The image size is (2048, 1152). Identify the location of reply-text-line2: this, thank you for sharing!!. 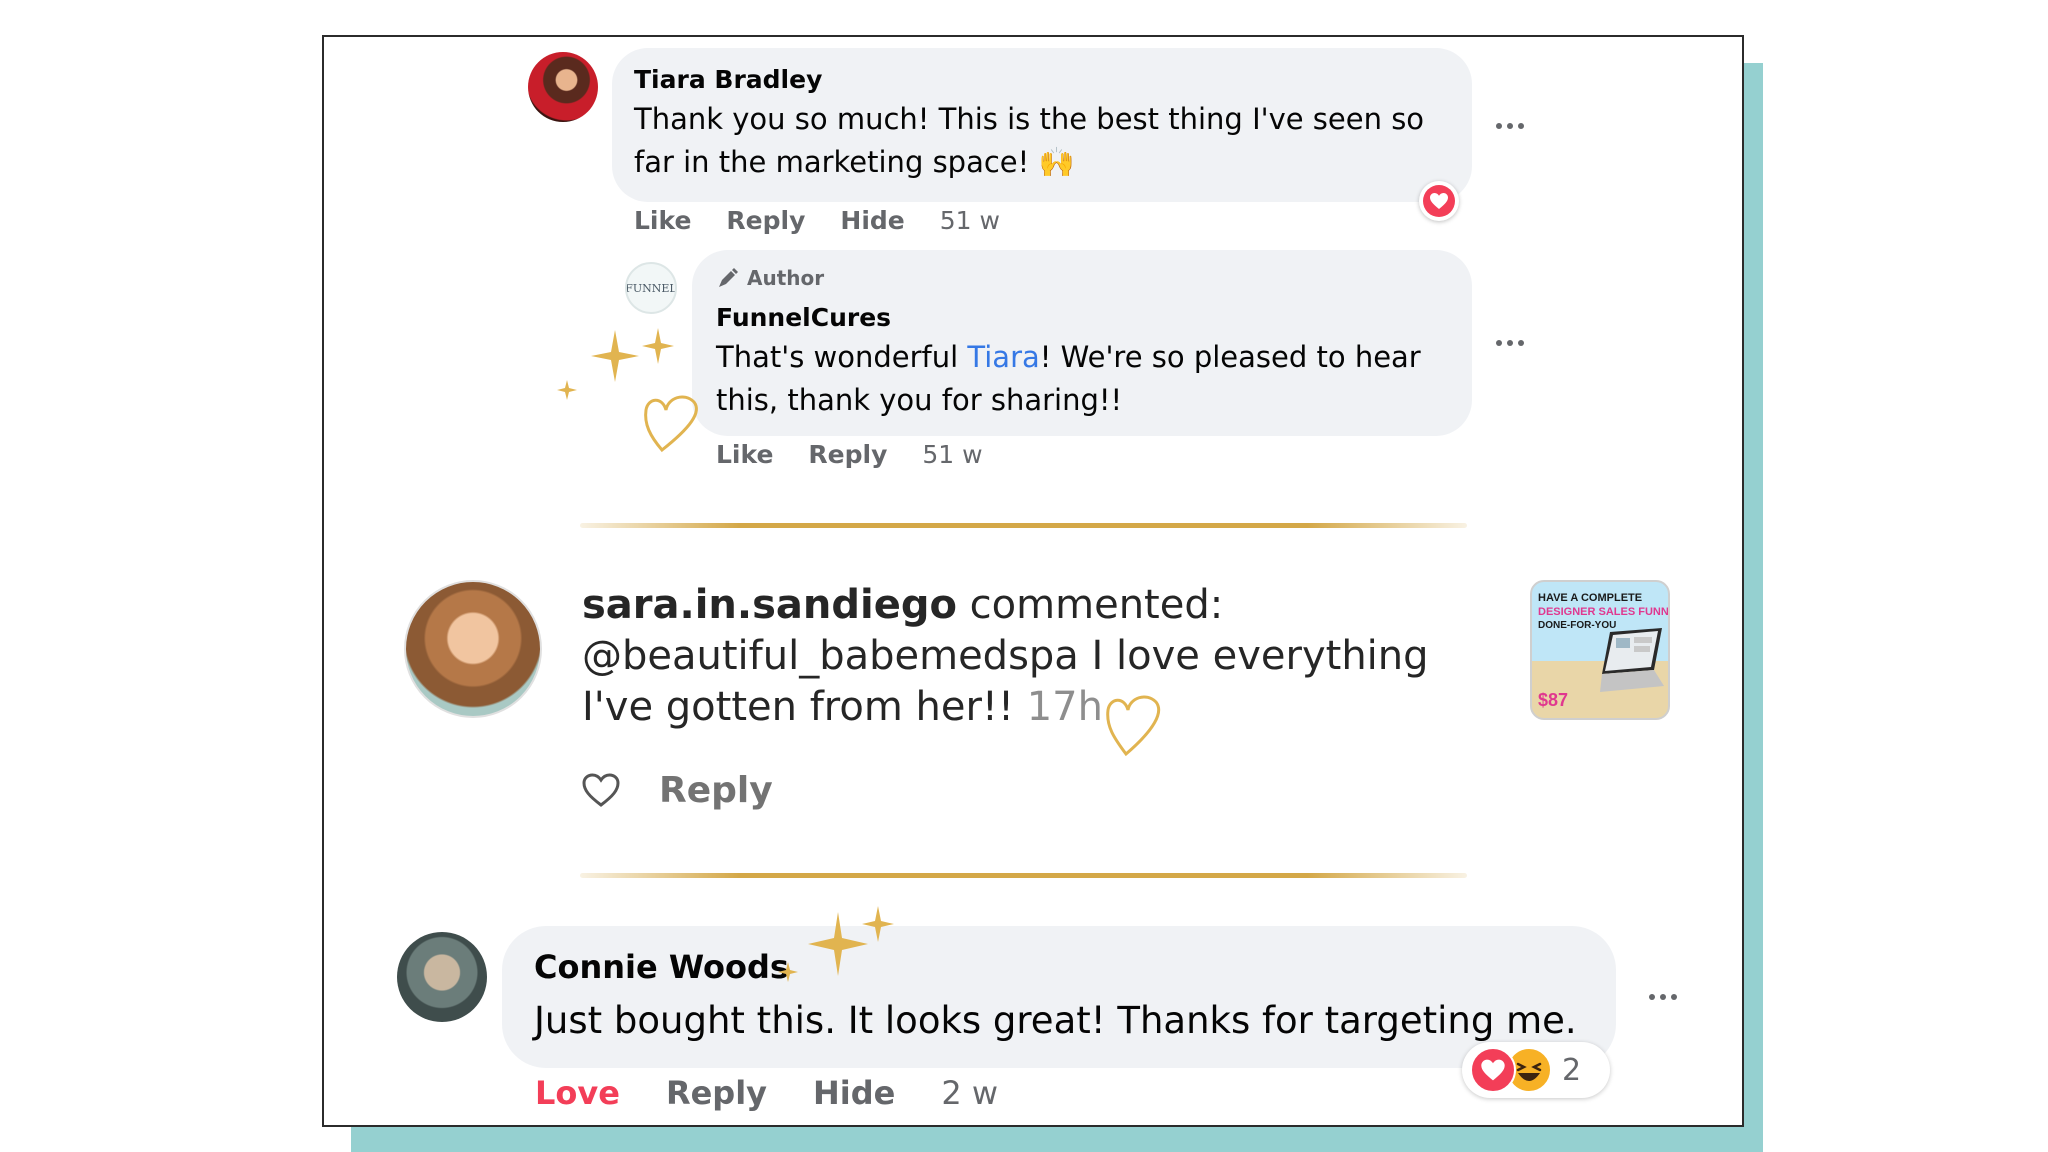
(919, 400).